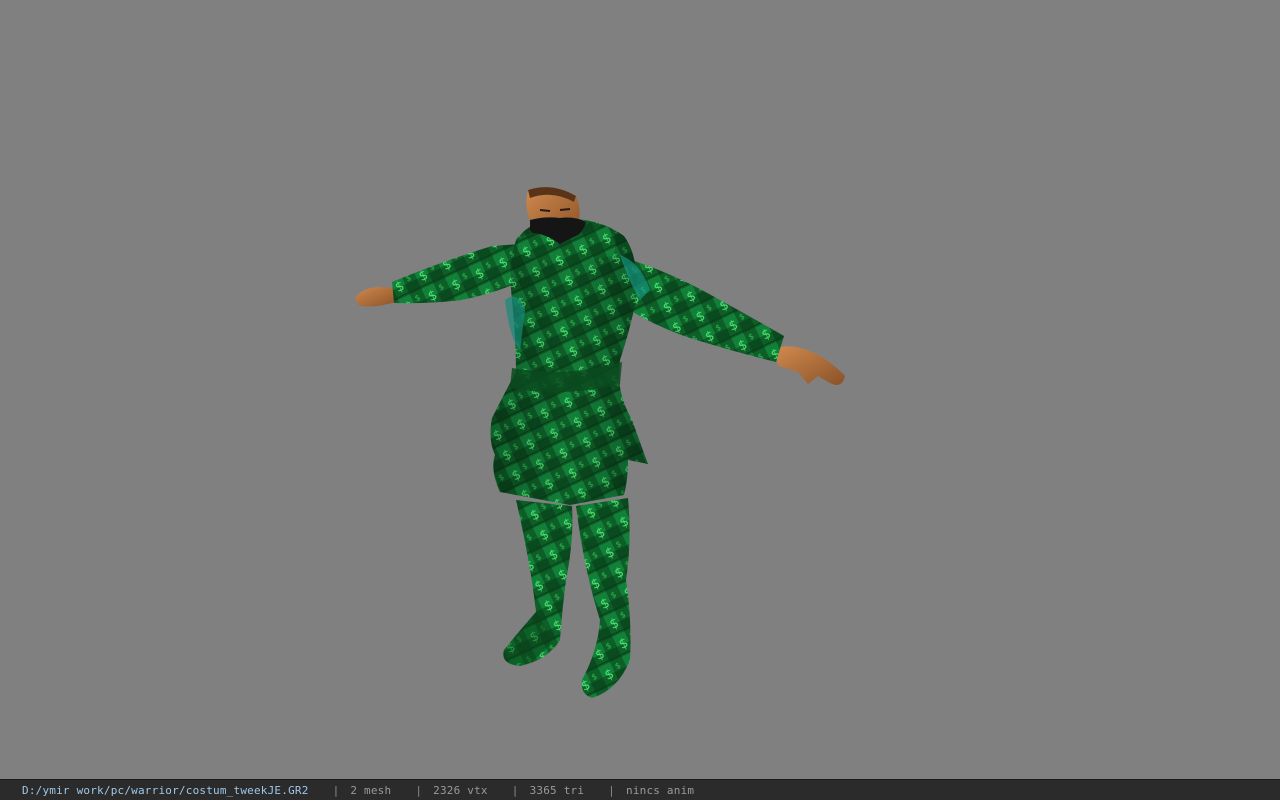  I want to click on left-hand, so click(376, 297).